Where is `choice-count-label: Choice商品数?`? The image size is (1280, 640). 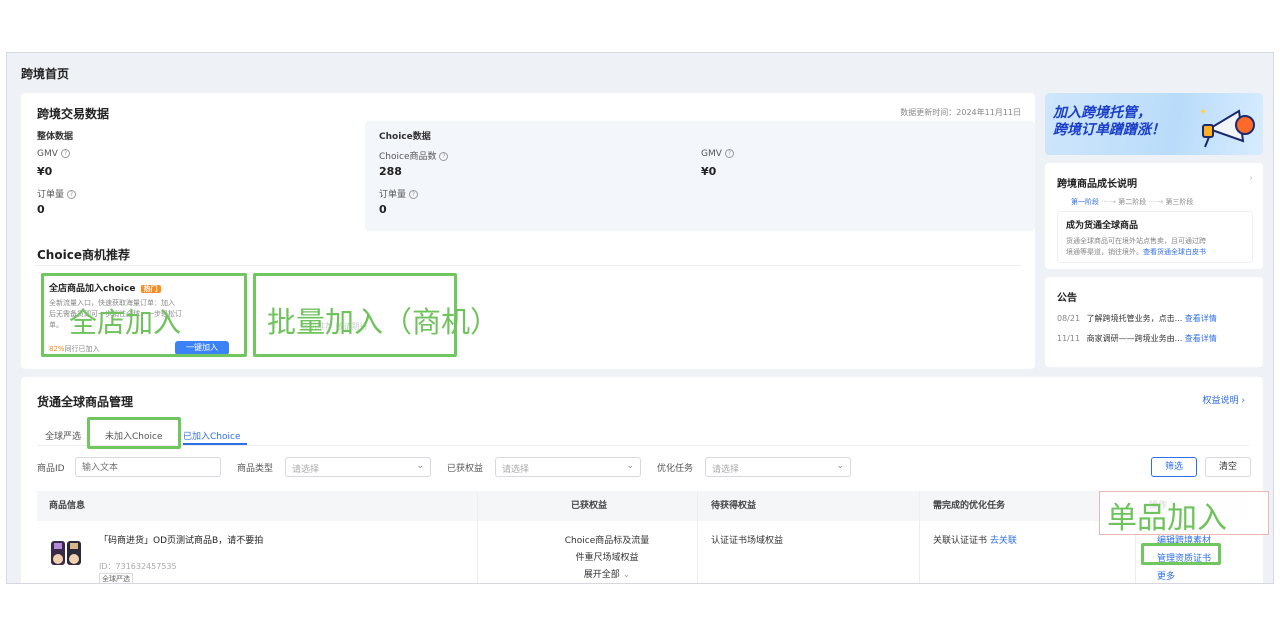 choice-count-label: Choice商品数? is located at coordinates (414, 155).